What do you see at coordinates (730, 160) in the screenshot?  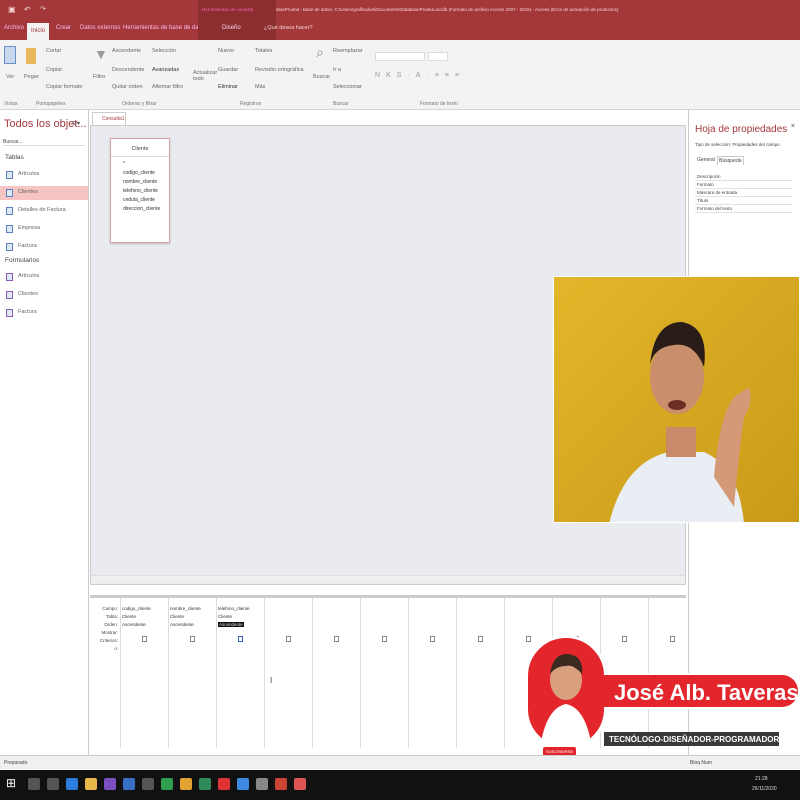 I see `tab-busqueda: Búsqueda` at bounding box center [730, 160].